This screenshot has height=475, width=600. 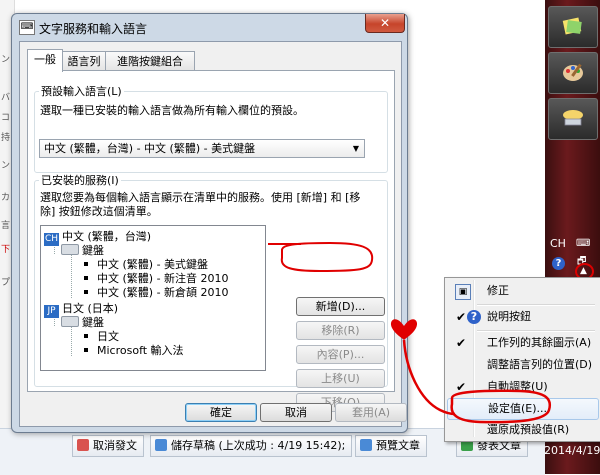 What do you see at coordinates (221, 412) in the screenshot?
I see `ok-button: 確定` at bounding box center [221, 412].